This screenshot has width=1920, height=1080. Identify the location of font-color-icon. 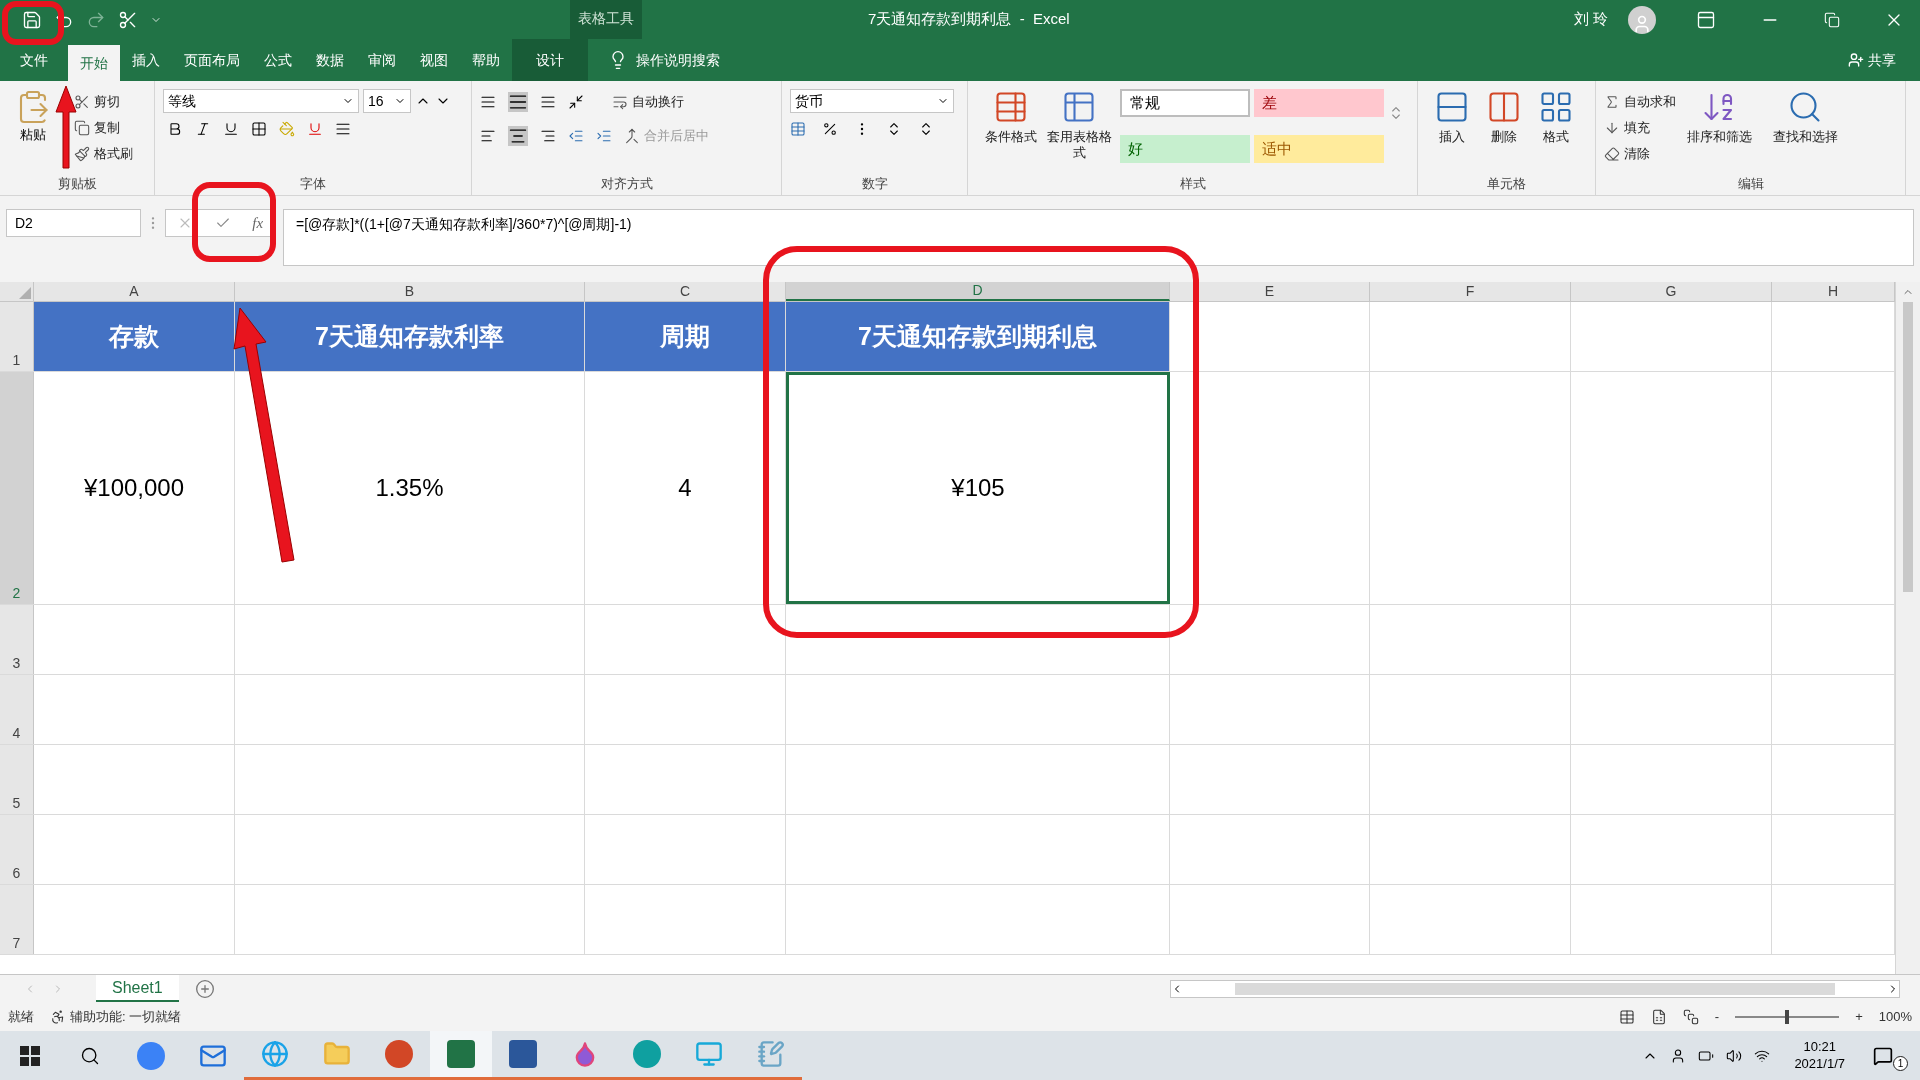
(315, 129).